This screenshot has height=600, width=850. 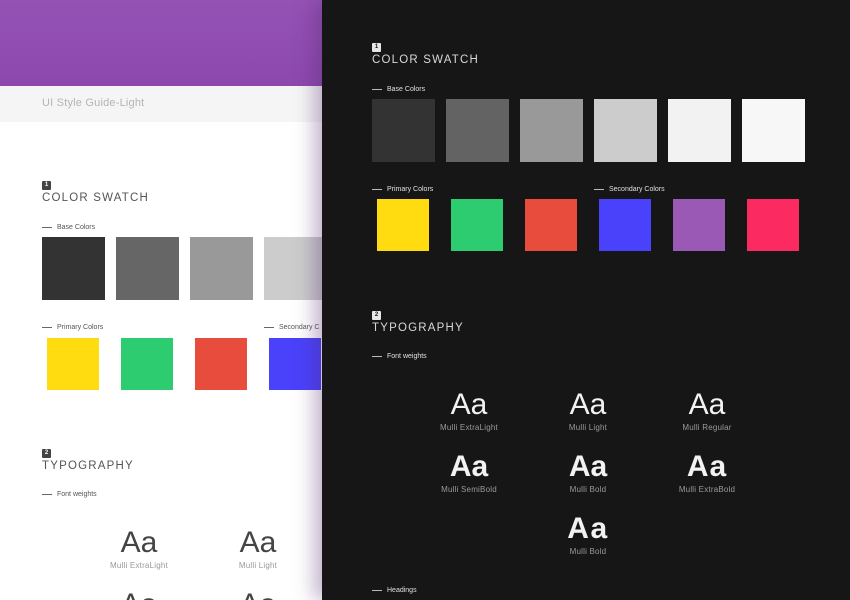 I want to click on page-title: UI Style Guide-Light, so click(x=93, y=103).